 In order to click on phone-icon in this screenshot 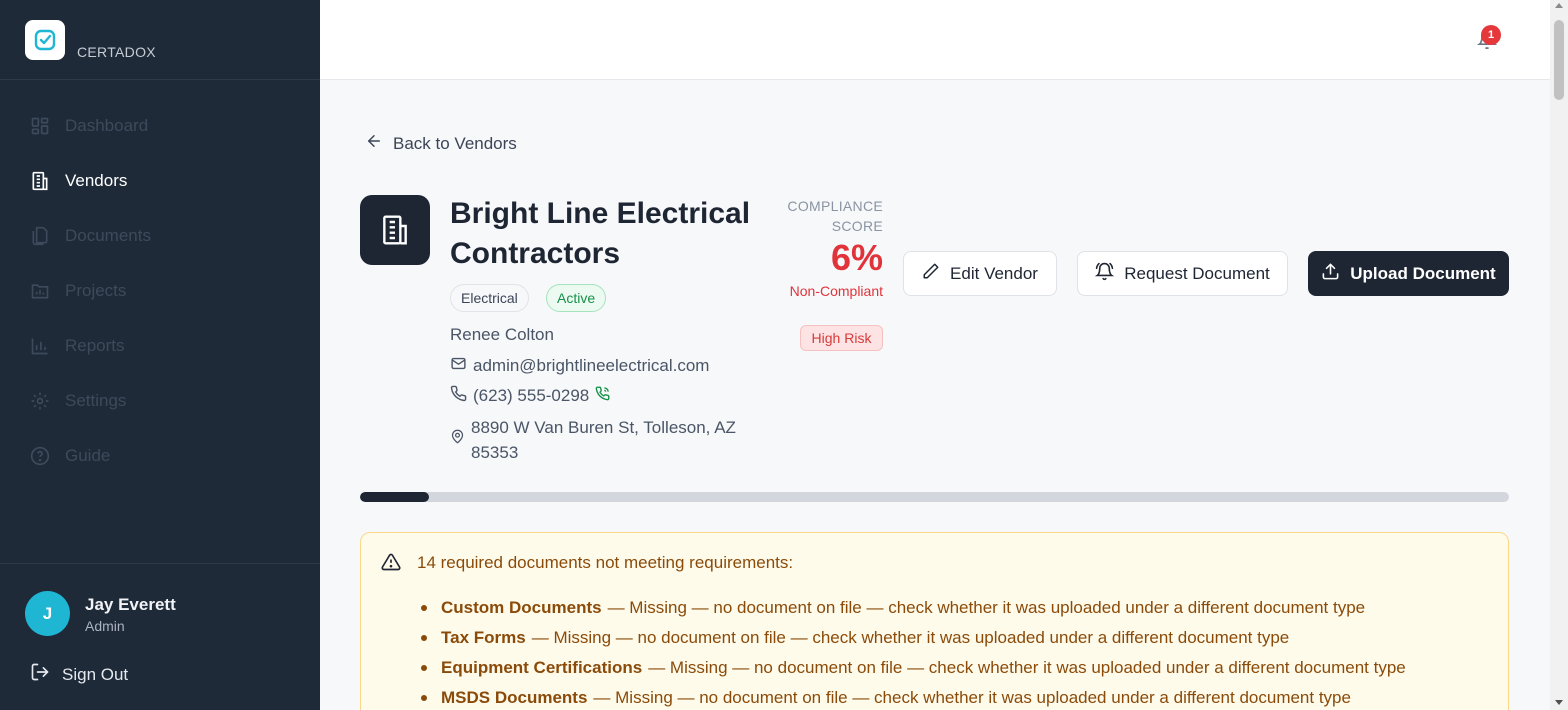, I will do `click(458, 396)`.